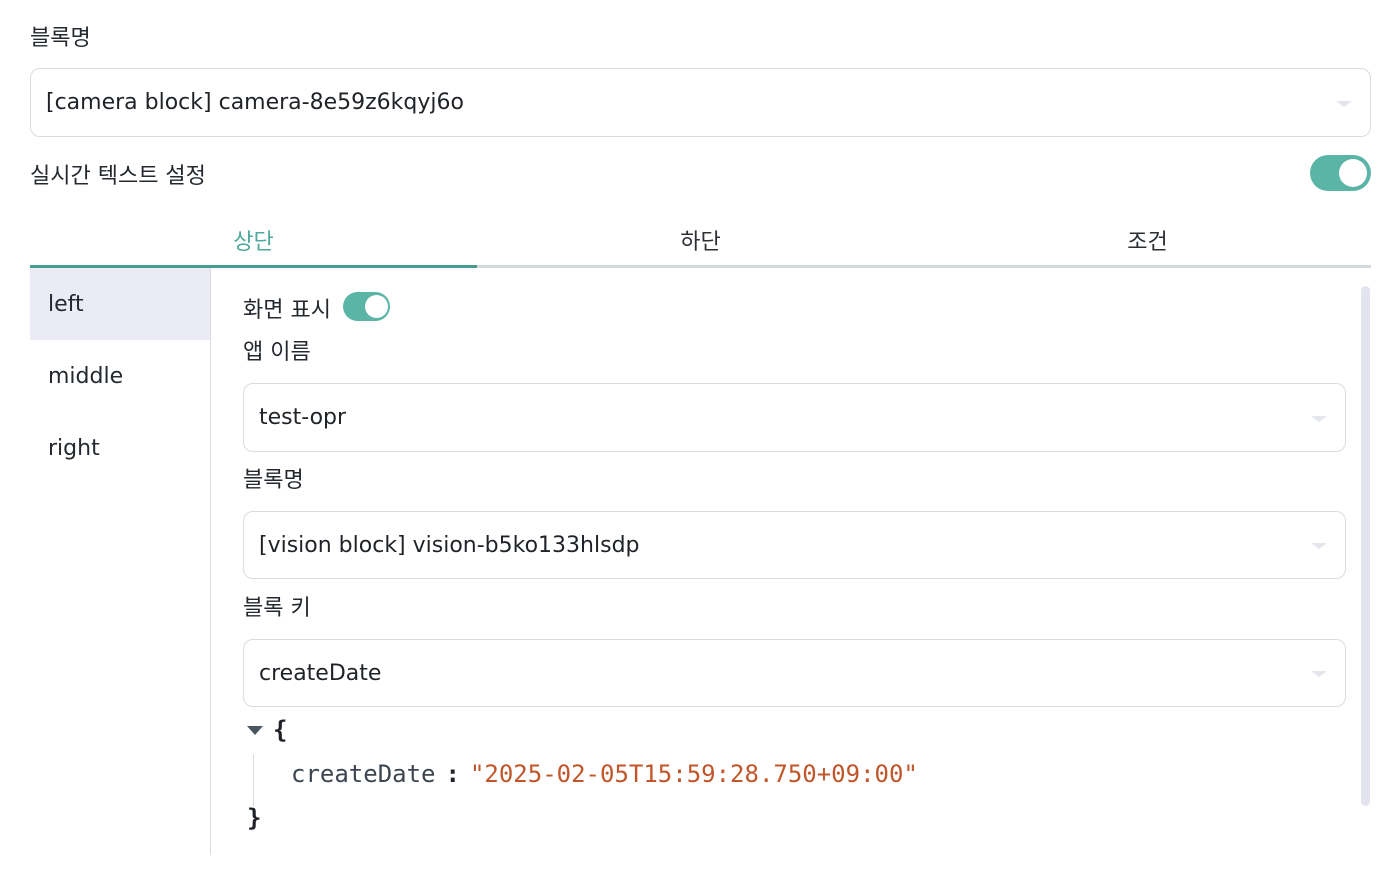  What do you see at coordinates (794, 417) in the screenshot?
I see `app-name-select: test-opr` at bounding box center [794, 417].